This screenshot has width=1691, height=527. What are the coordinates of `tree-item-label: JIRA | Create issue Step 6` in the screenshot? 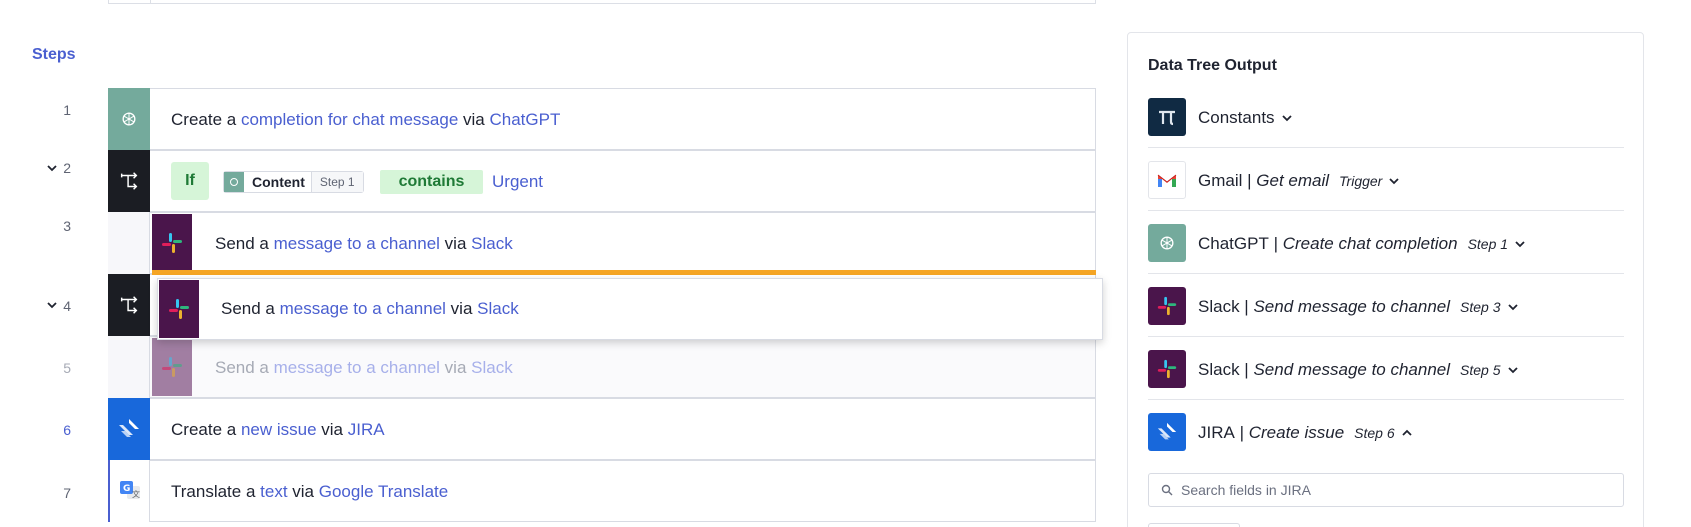 It's located at (1305, 433).